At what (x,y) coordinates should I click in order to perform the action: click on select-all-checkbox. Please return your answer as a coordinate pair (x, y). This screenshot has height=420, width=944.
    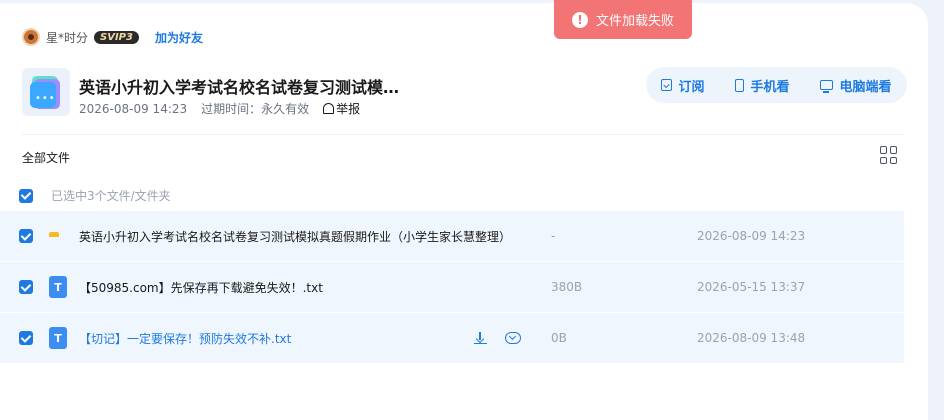
    Looking at the image, I should click on (26, 195).